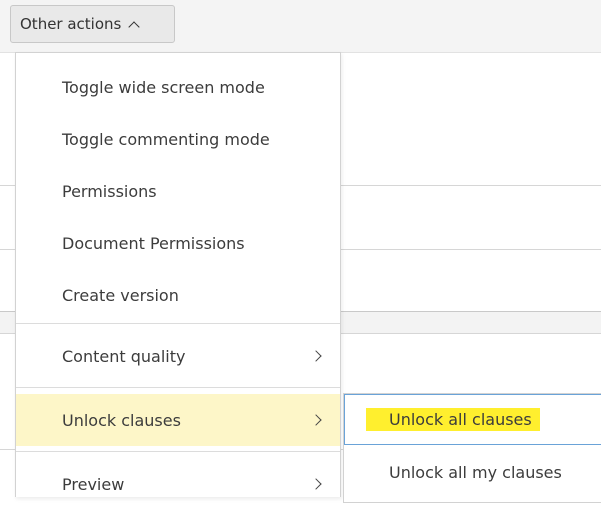 The height and width of the screenshot is (510, 601). I want to click on submenu-item-unlock-all-my-clauses: Unlock all my clauses, so click(472, 472).